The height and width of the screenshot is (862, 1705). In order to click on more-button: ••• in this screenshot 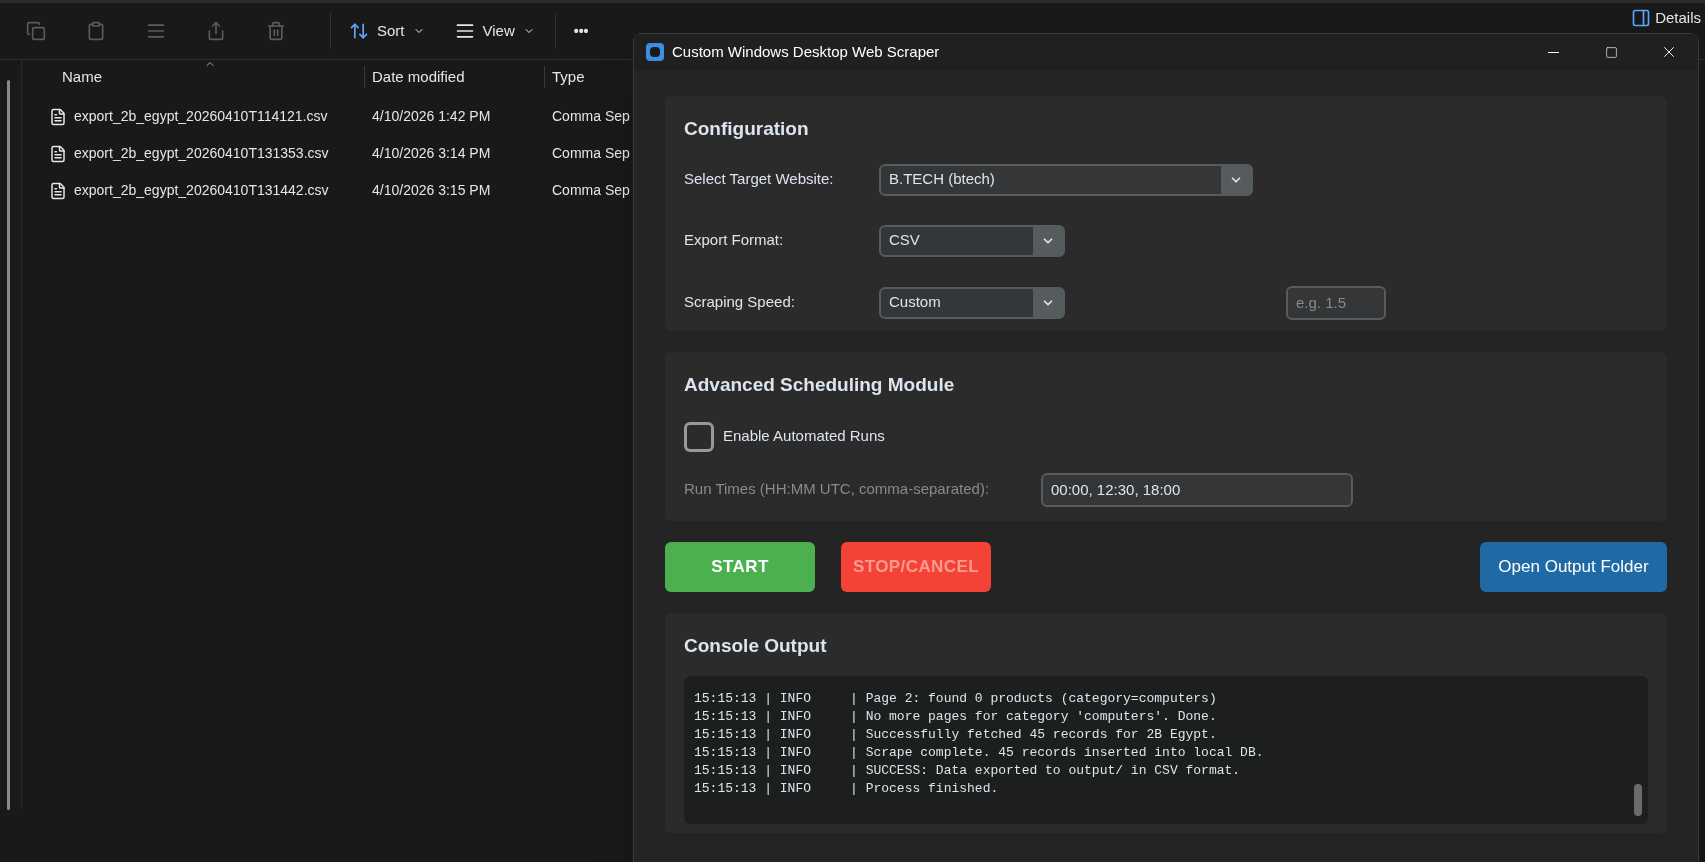, I will do `click(581, 31)`.